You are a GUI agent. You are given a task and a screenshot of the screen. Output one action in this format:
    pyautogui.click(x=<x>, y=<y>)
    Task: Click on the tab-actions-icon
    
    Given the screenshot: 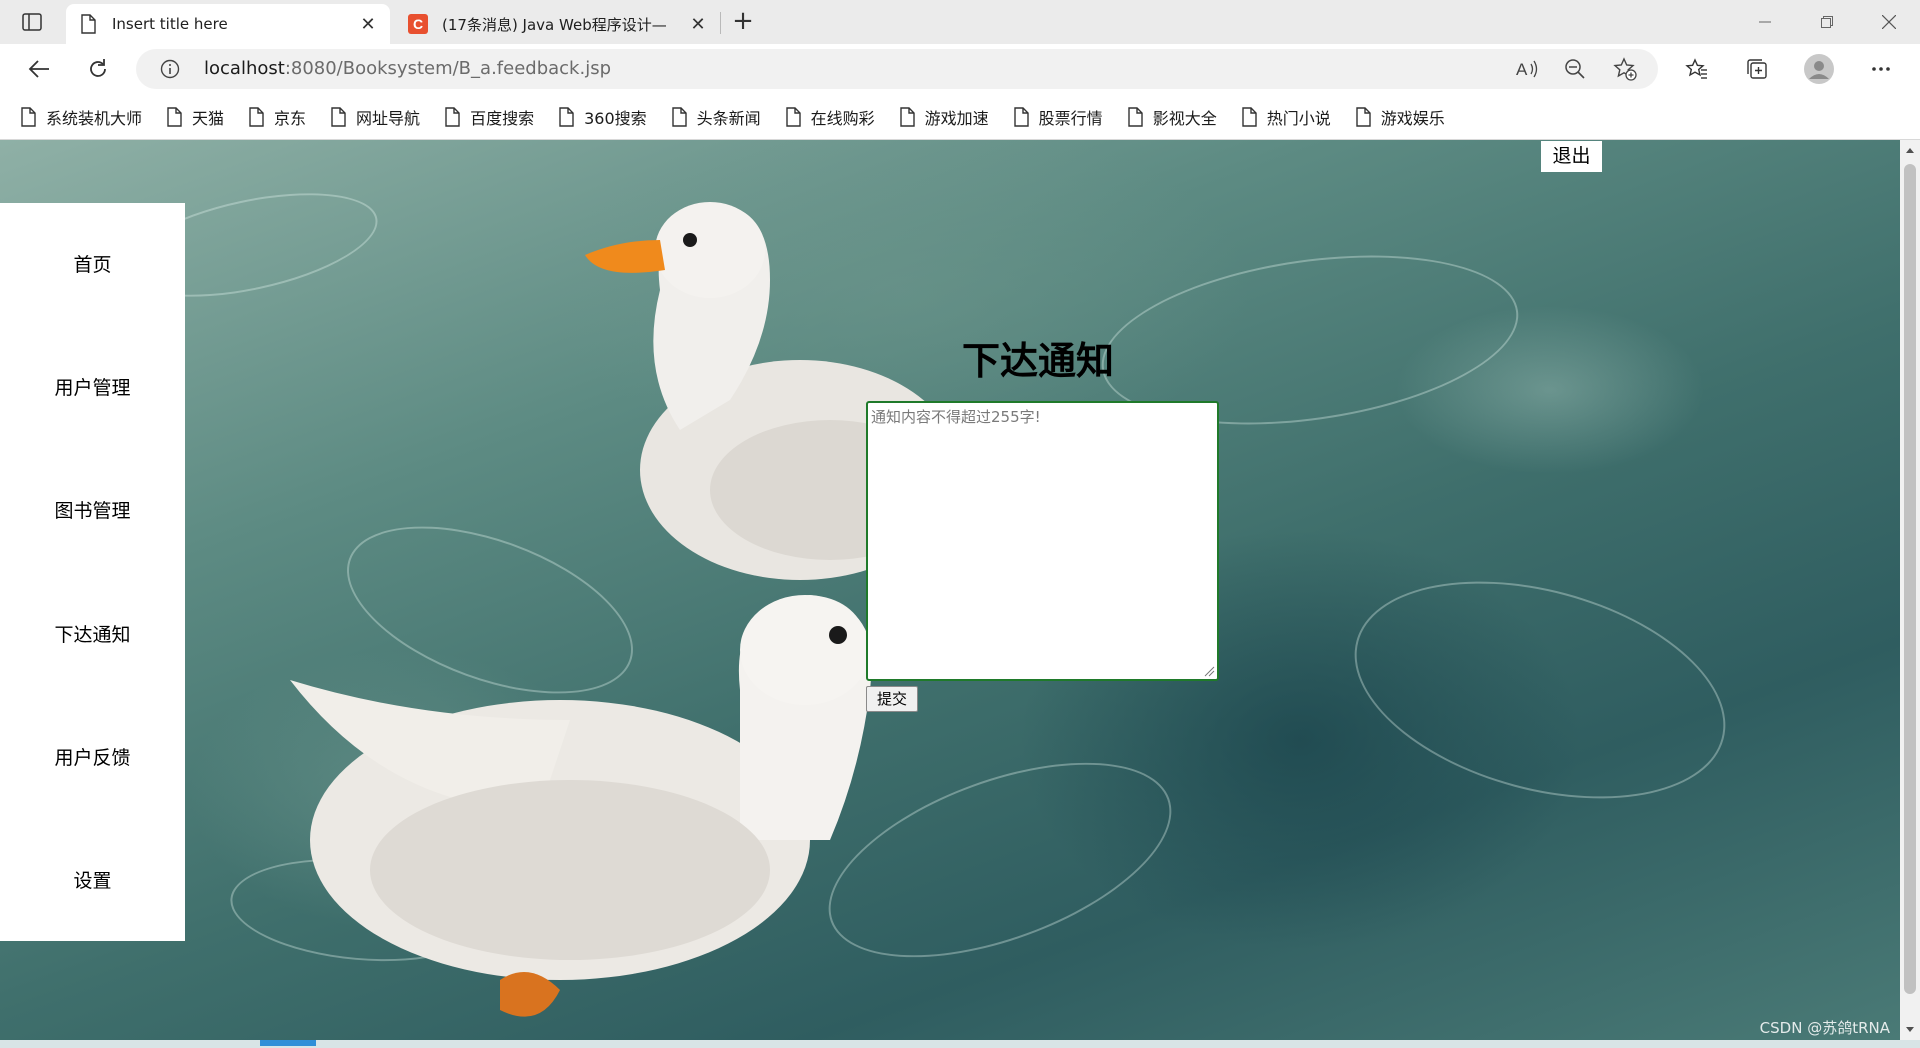 What is the action you would take?
    pyautogui.click(x=32, y=22)
    